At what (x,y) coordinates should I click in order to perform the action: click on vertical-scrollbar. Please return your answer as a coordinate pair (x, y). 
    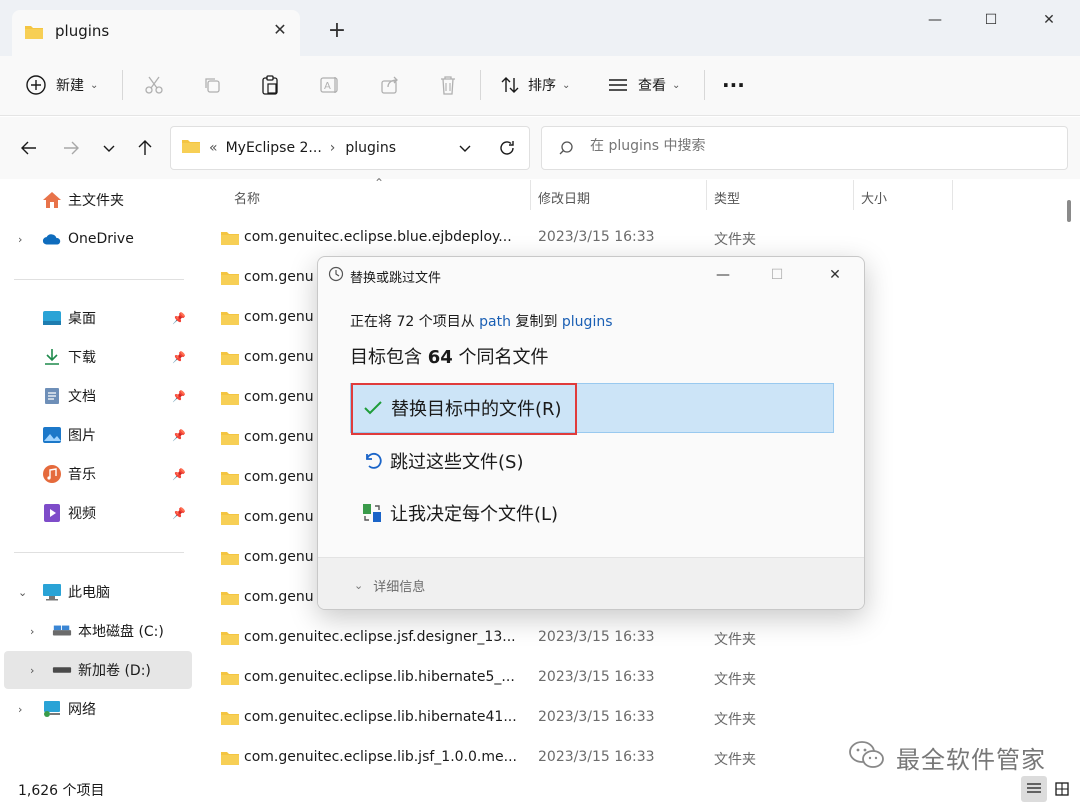
    Looking at the image, I should click on (1069, 480).